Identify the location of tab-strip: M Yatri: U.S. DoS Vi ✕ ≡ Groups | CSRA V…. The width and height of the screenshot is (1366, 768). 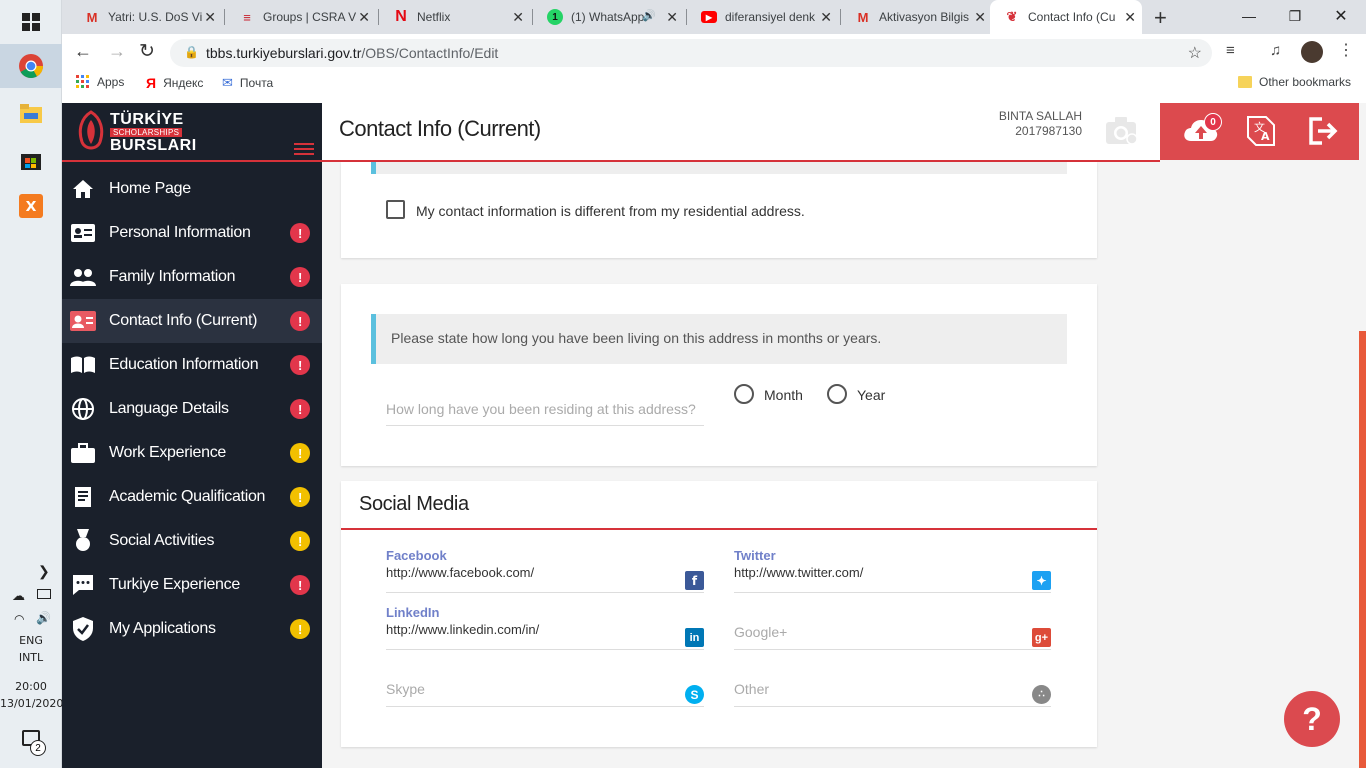
(714, 17).